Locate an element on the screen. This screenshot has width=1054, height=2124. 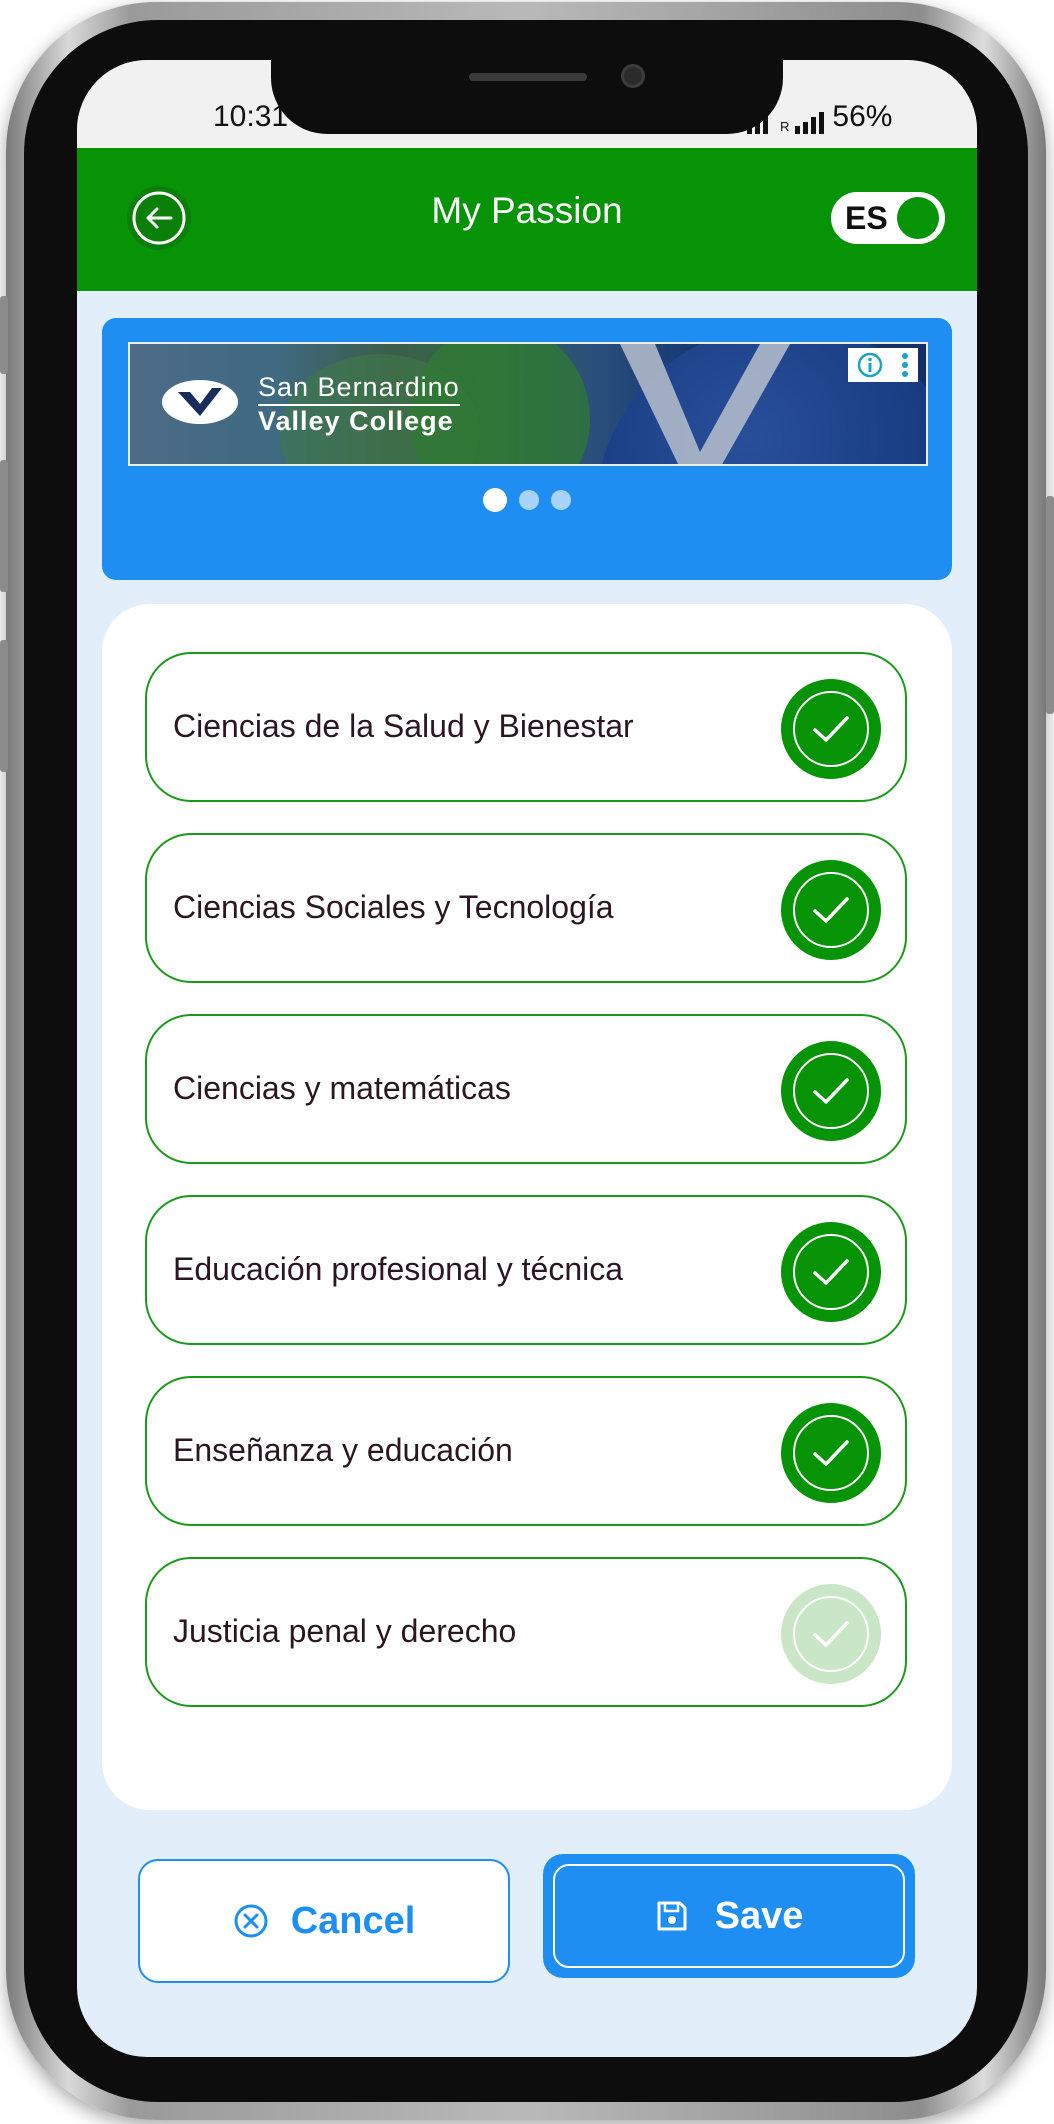
battery-percent: 56% is located at coordinates (862, 116).